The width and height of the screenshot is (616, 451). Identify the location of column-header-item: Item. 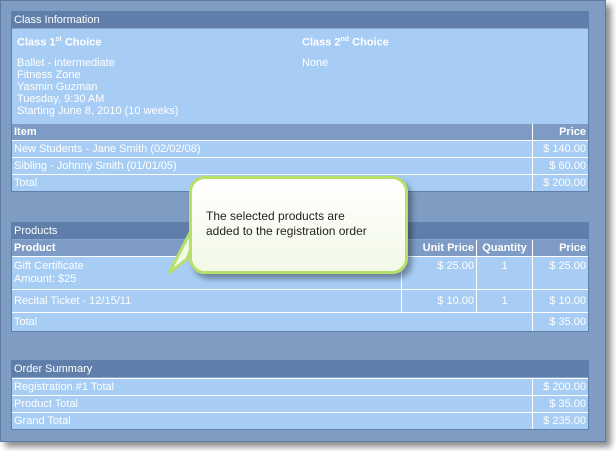
(272, 132).